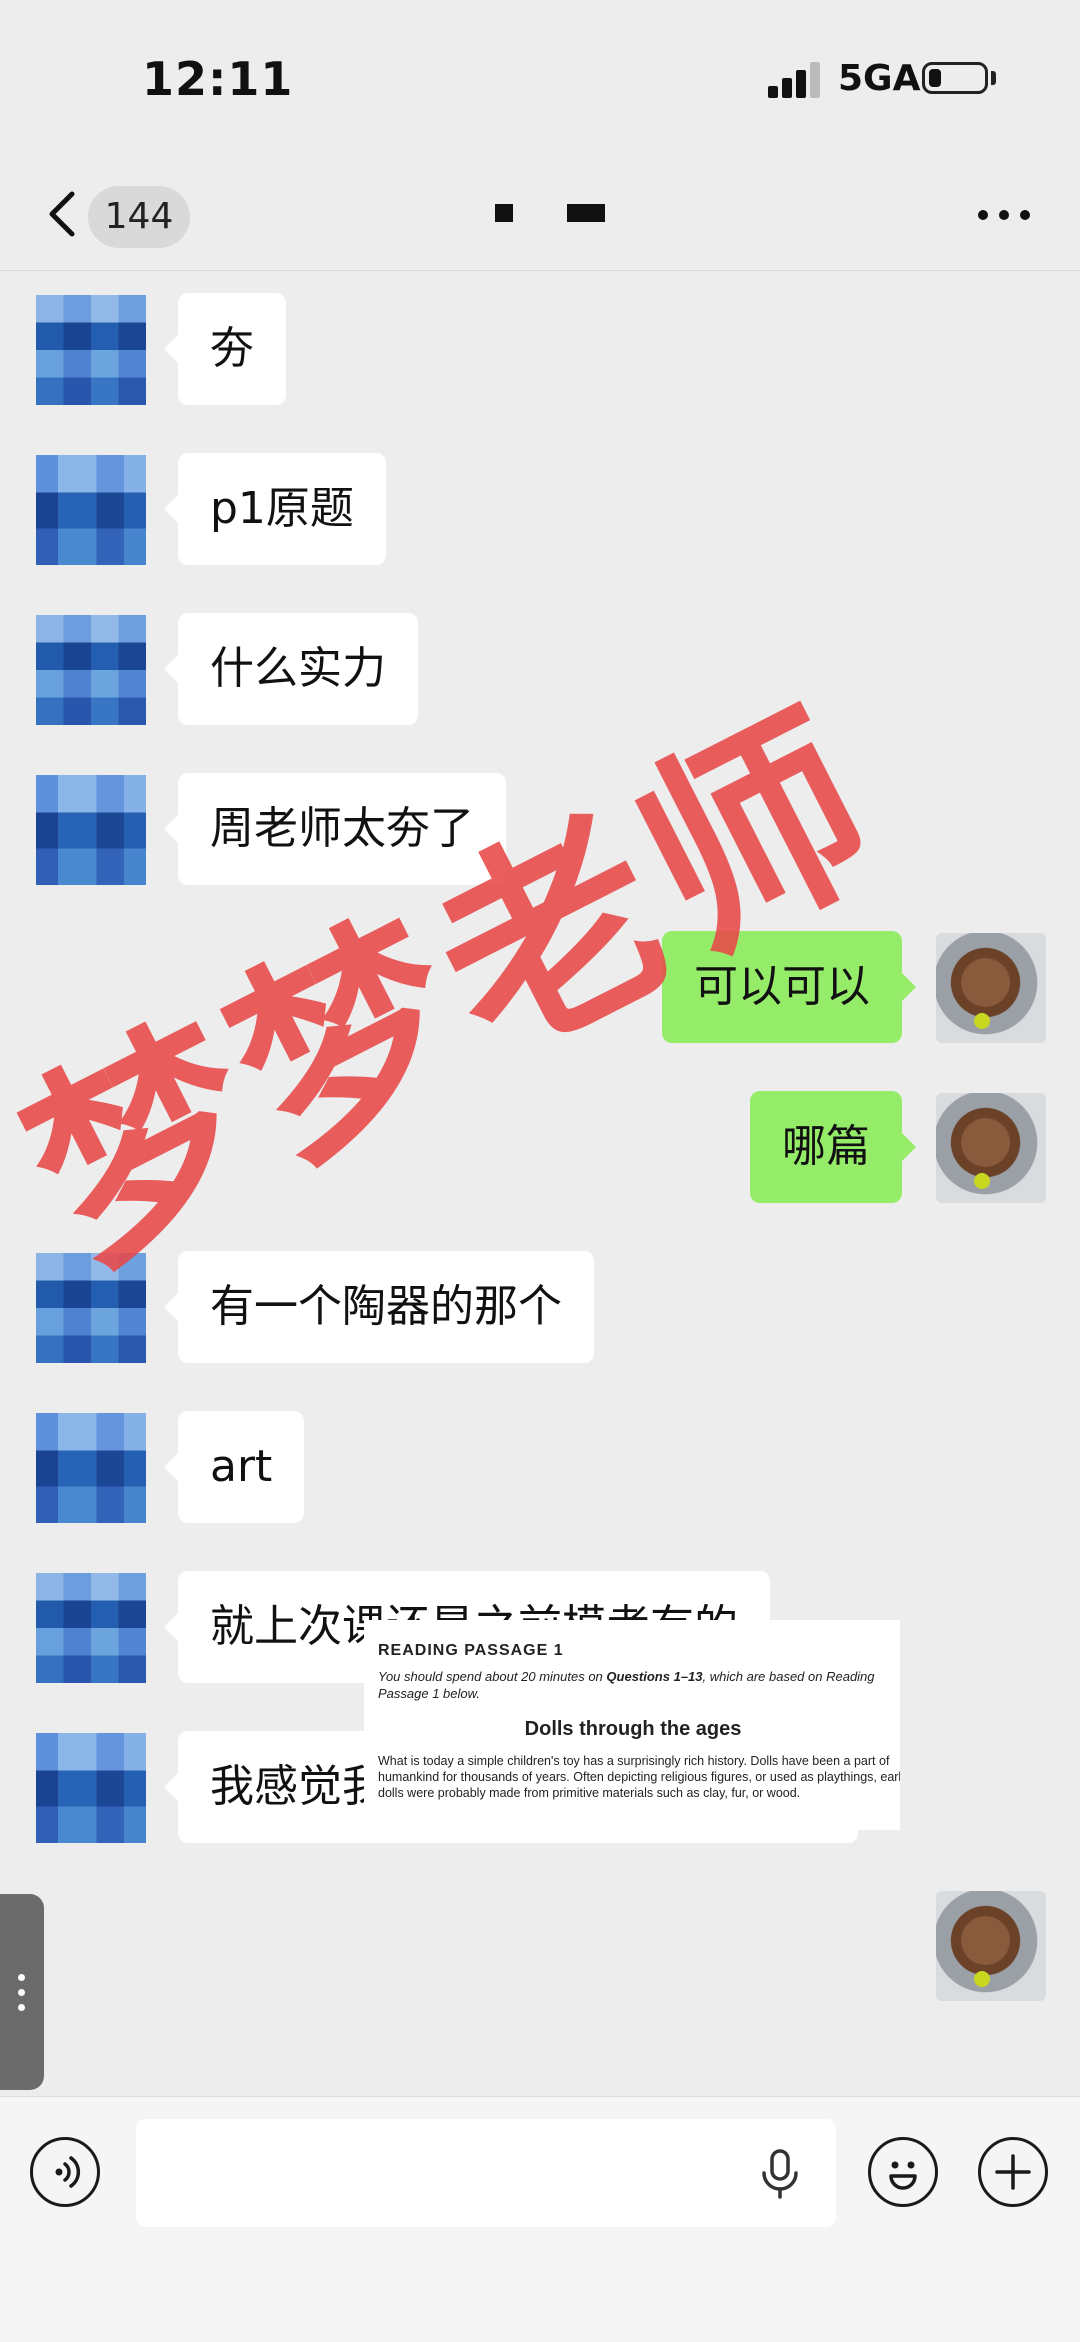 The image size is (1080, 2342). I want to click on battery-icon, so click(955, 78).